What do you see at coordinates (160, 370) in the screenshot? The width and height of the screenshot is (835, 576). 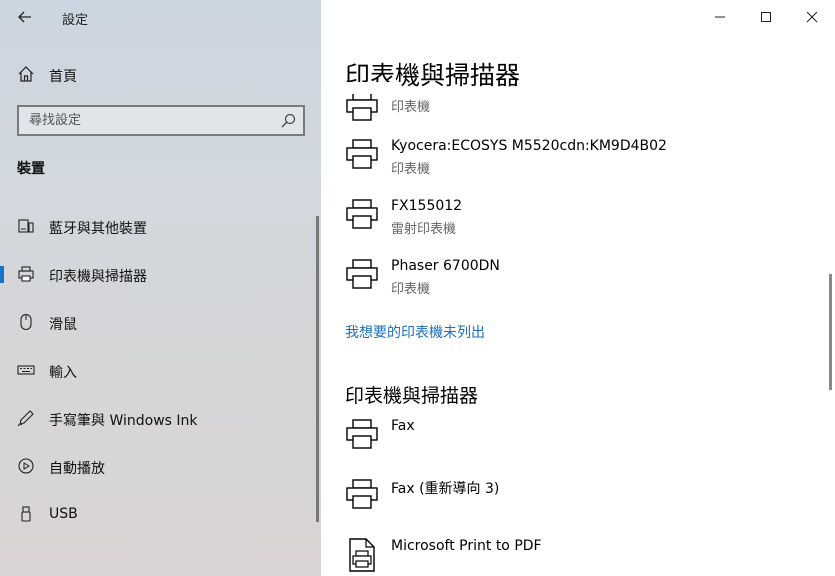 I see `sidebar-item-typing: 輸入` at bounding box center [160, 370].